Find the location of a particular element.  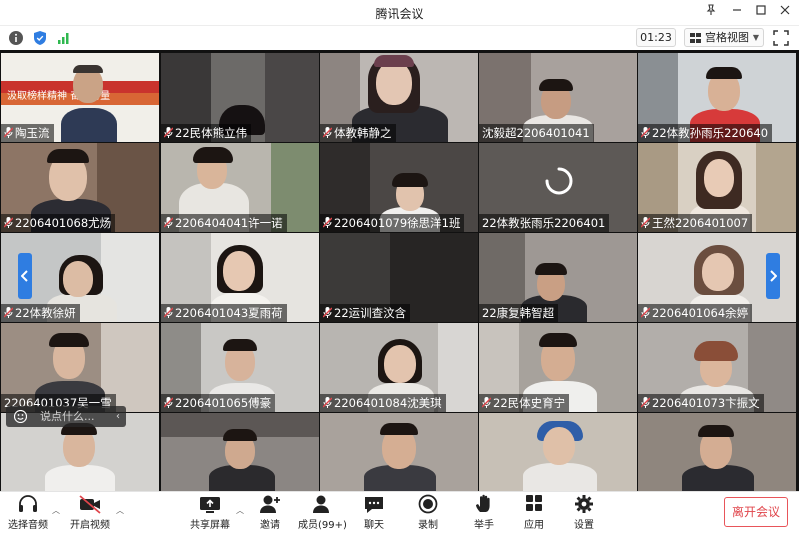

video-tile: 2206401037吴一雪 is located at coordinates (80, 367).